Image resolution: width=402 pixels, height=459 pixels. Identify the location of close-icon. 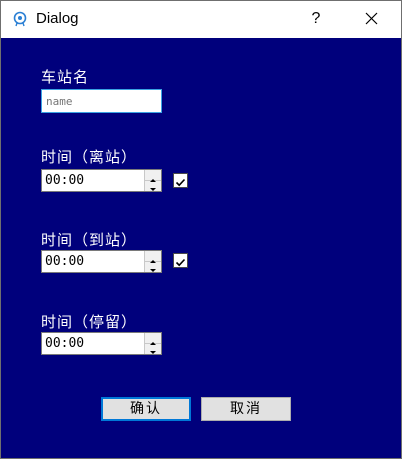
(371, 18).